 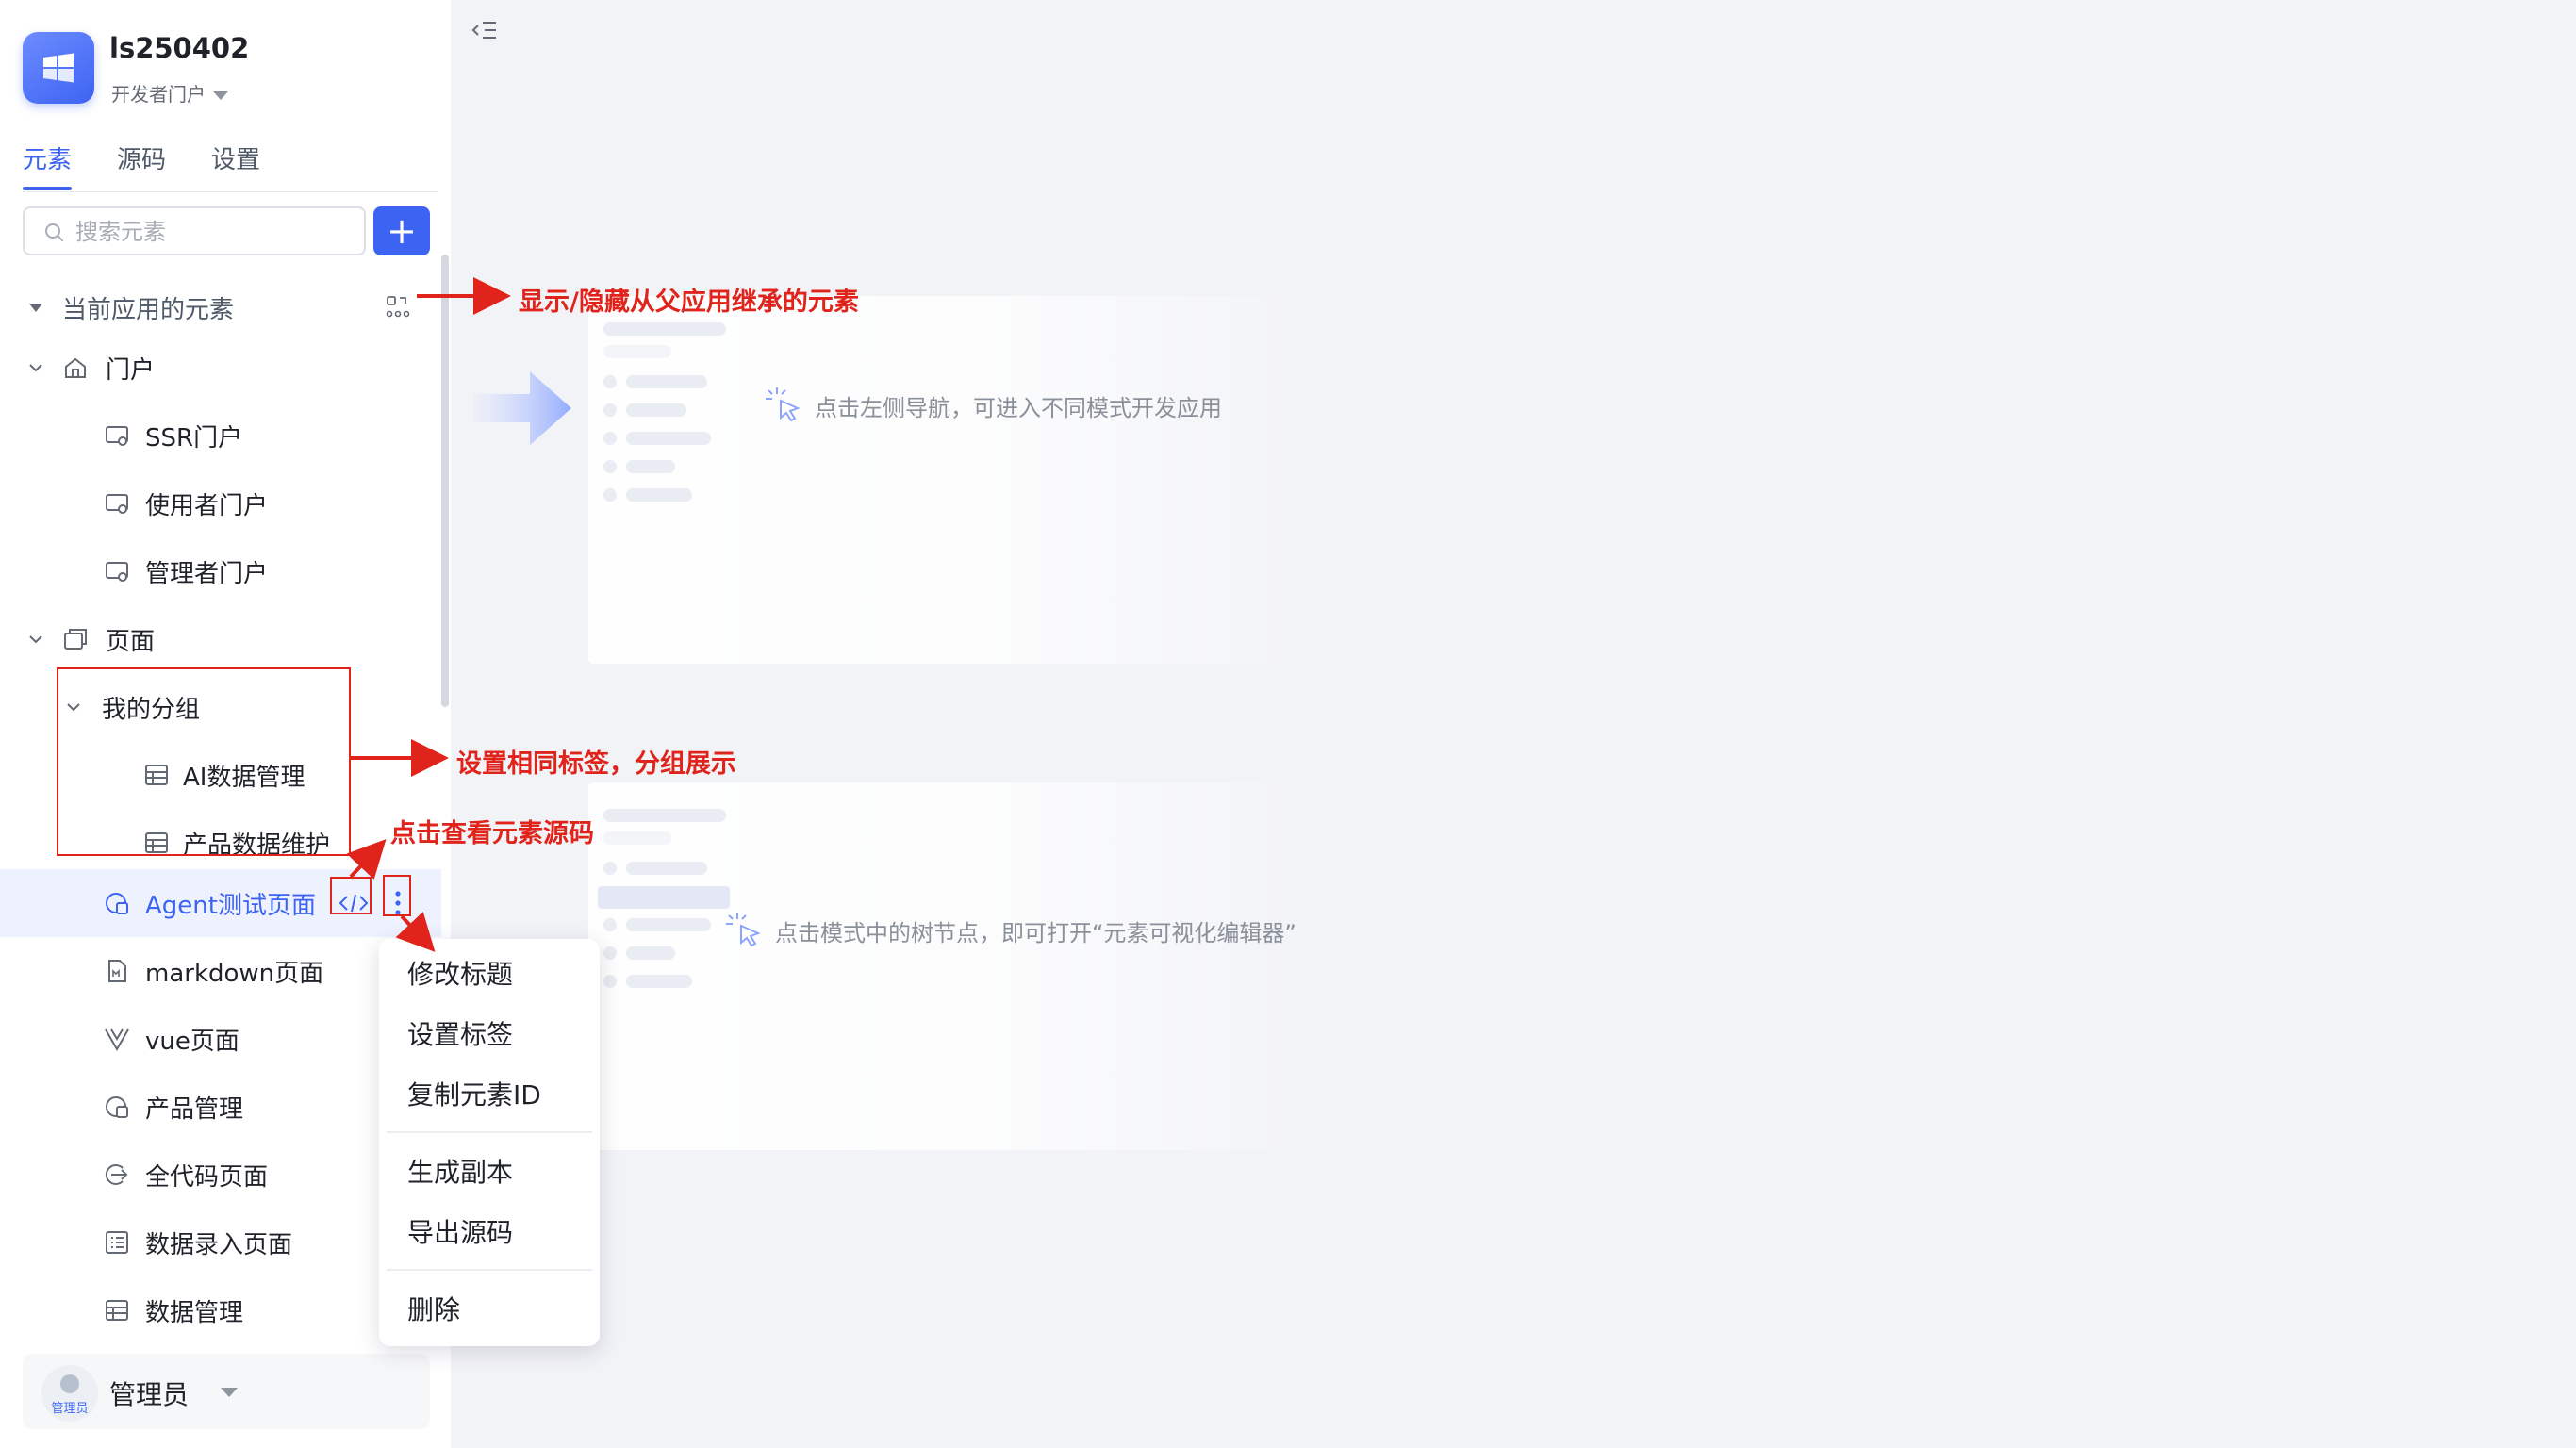 I want to click on markdown-file-icon, so click(x=117, y=971).